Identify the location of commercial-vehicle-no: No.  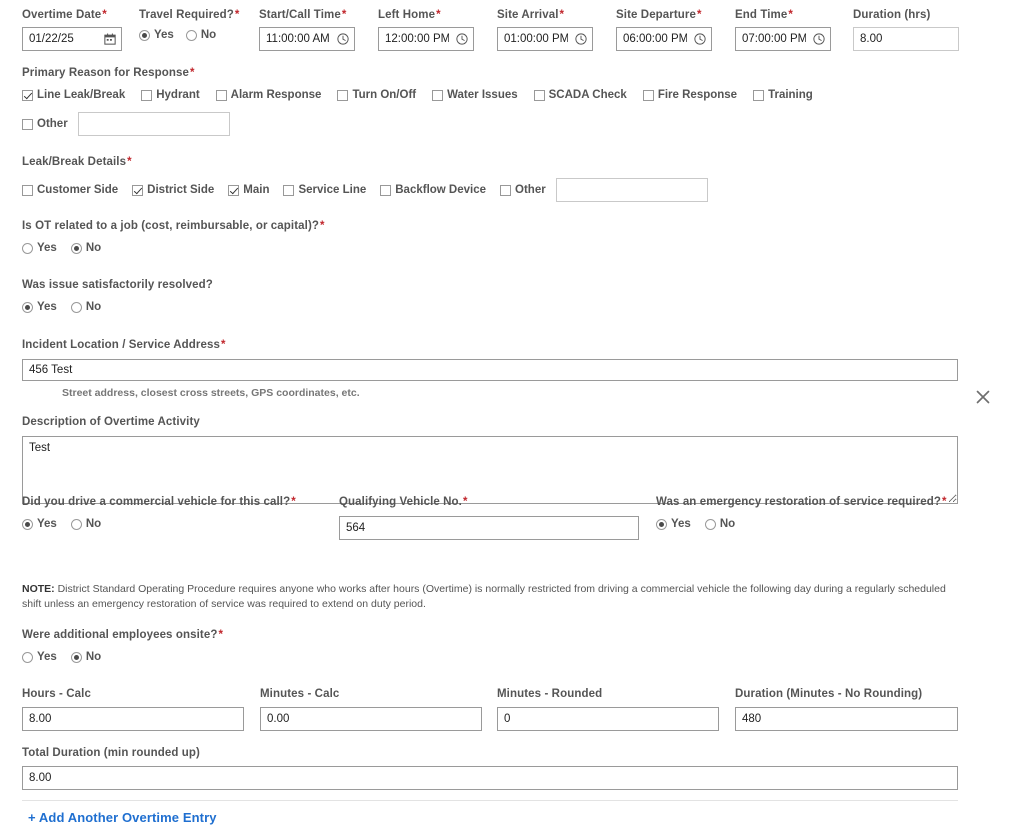
(85, 524).